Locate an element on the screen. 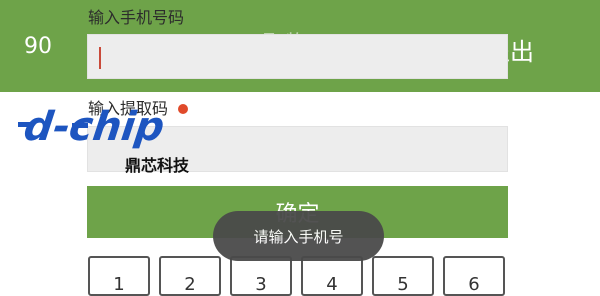 The image size is (600, 296). d-chip-logo: d-chip is located at coordinates (102, 126).